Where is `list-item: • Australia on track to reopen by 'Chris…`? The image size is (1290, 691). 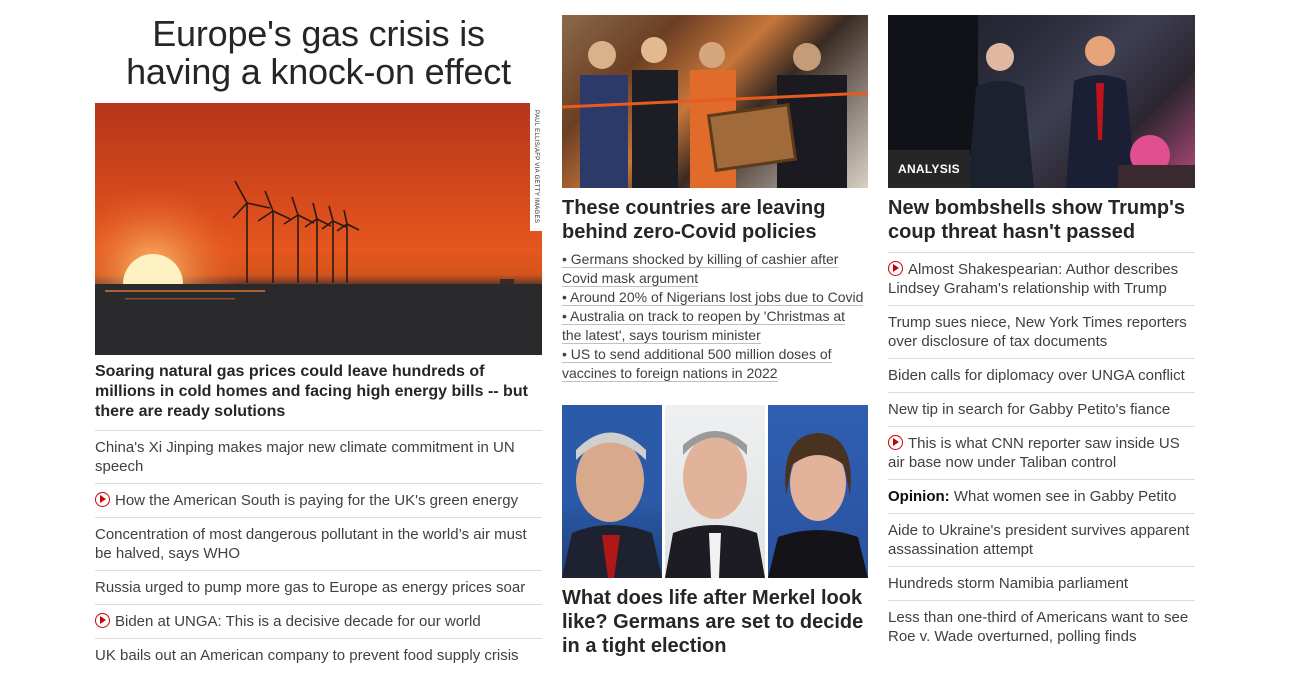
list-item: • Australia on track to reopen by 'Chris… is located at coordinates (715, 326).